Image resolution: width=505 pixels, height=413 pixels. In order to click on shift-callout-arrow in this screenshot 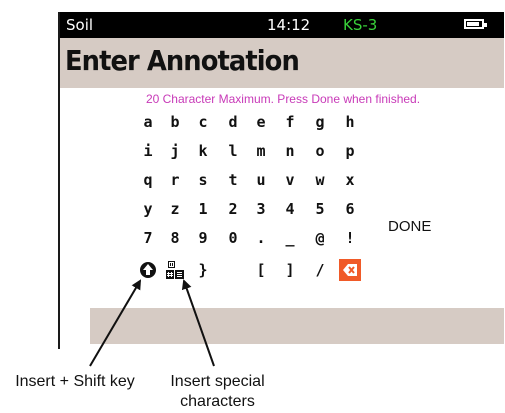, I will do `click(115, 323)`.